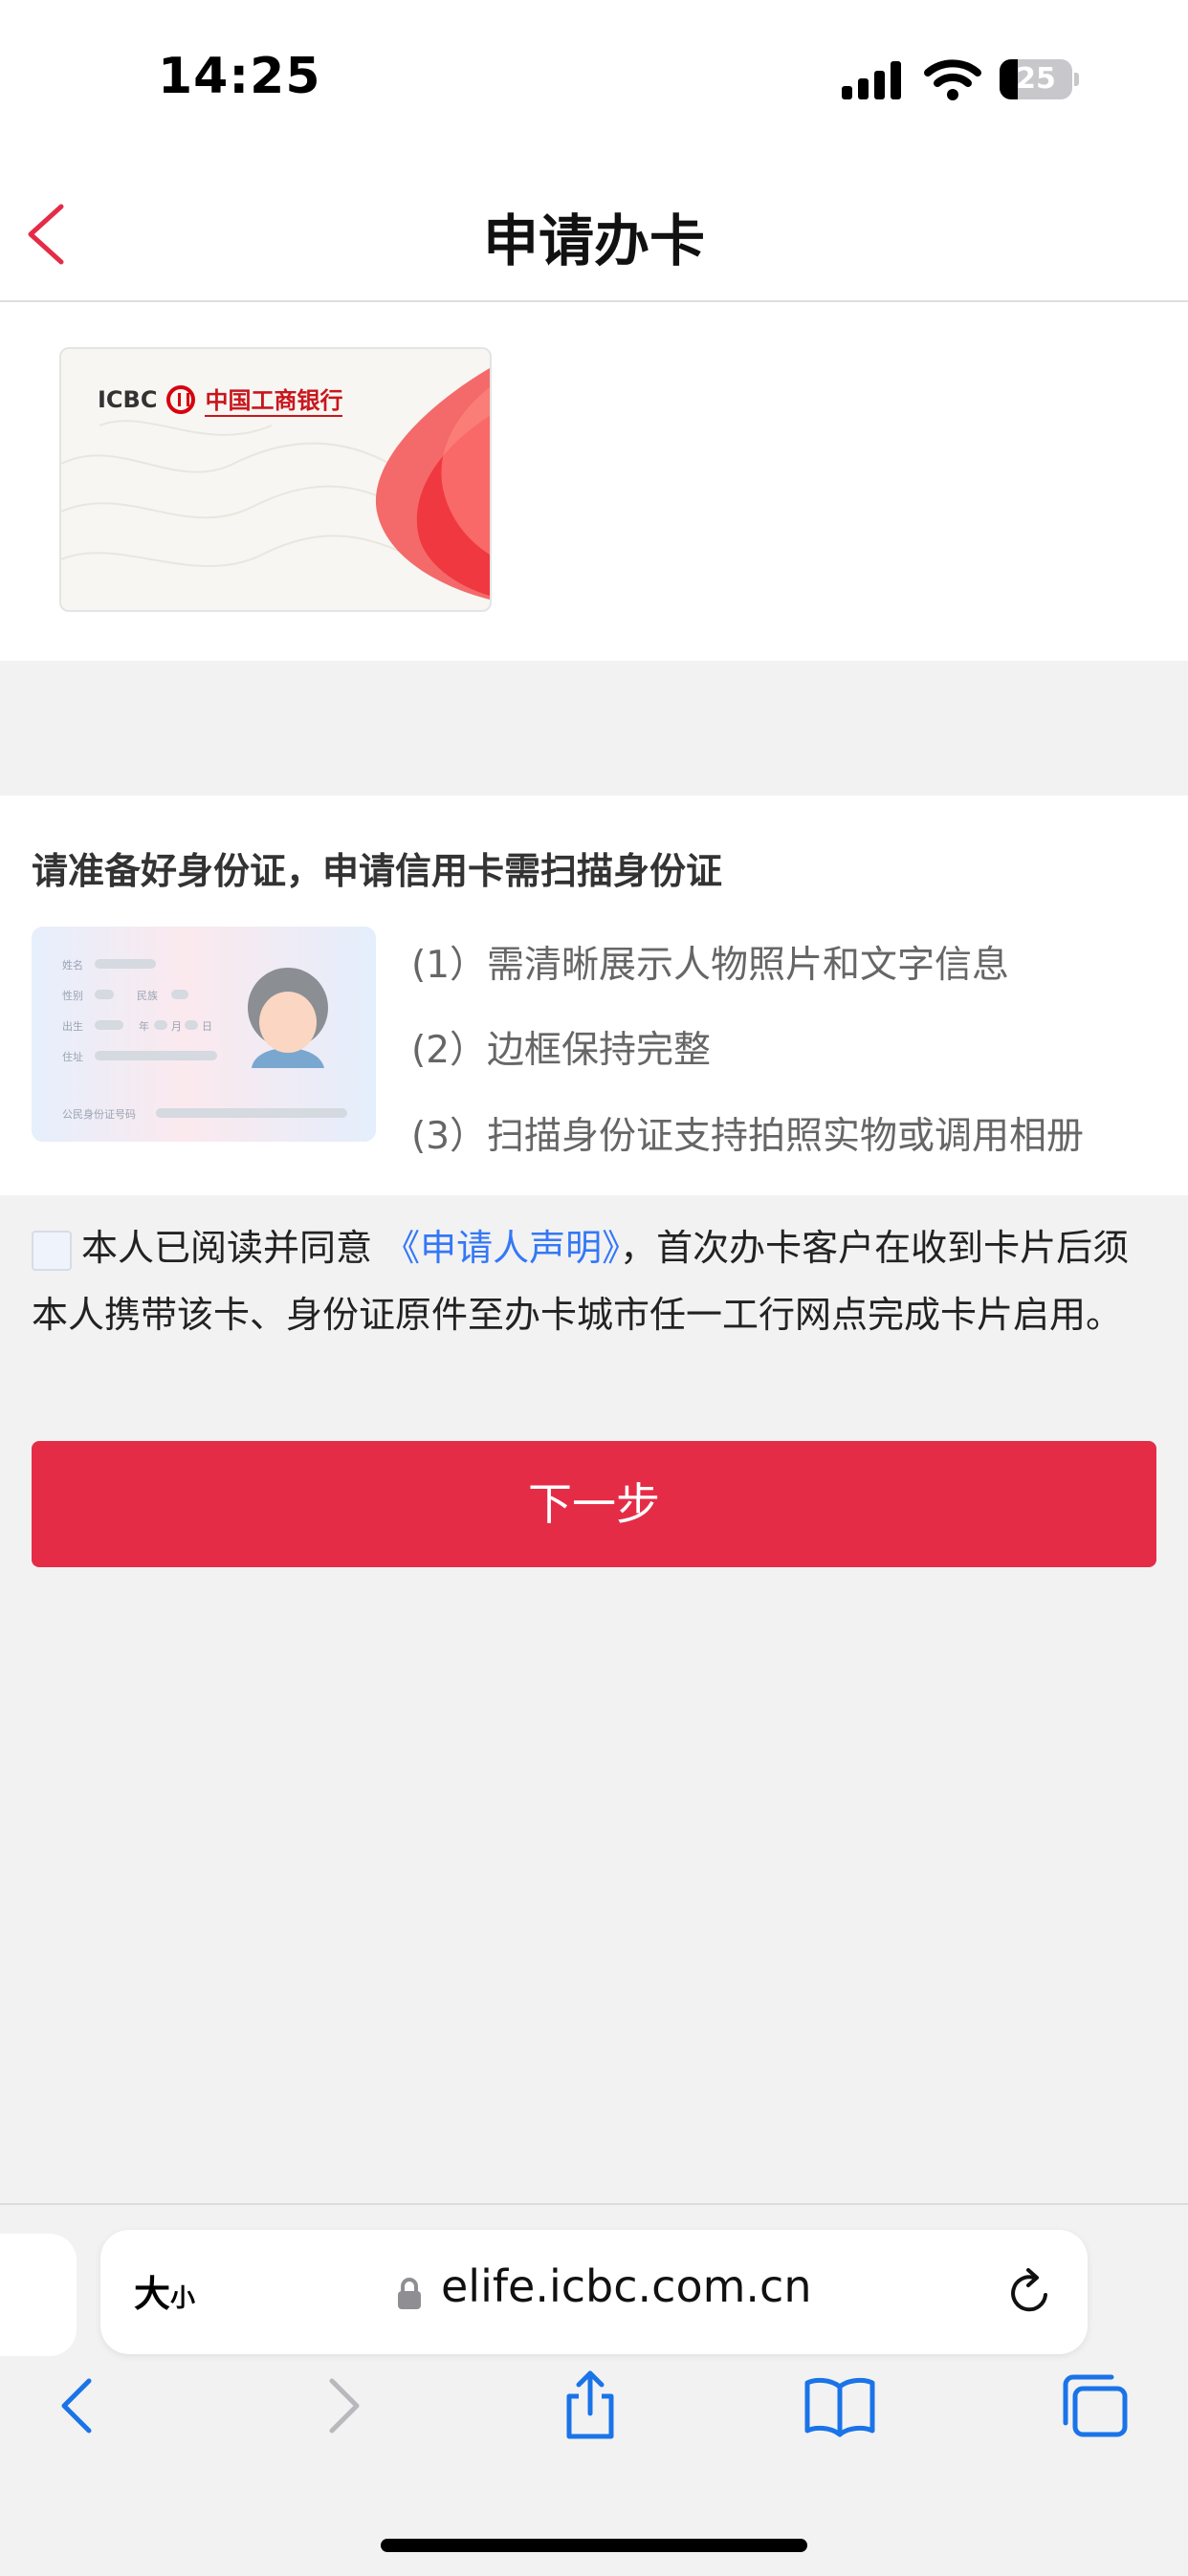  I want to click on text-size-button: 大小, so click(164, 2290).